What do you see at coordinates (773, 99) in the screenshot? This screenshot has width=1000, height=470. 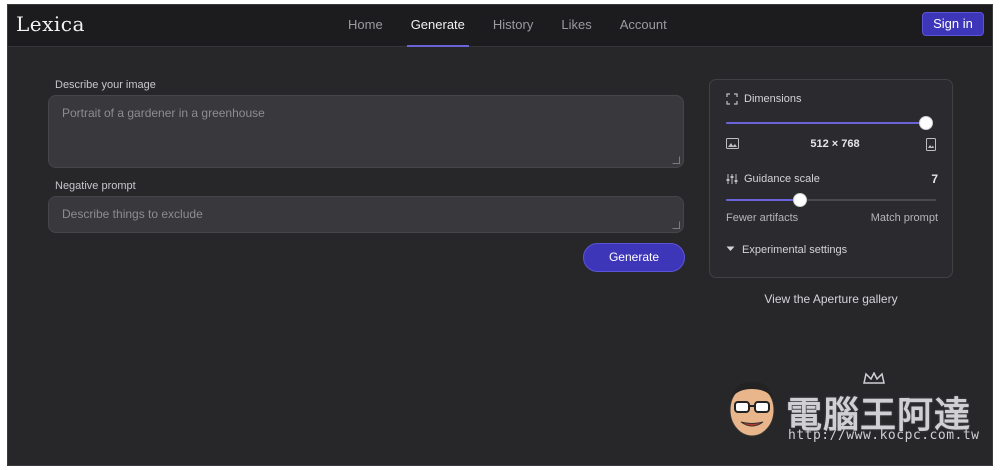 I see `dimensions-label: Dimensions` at bounding box center [773, 99].